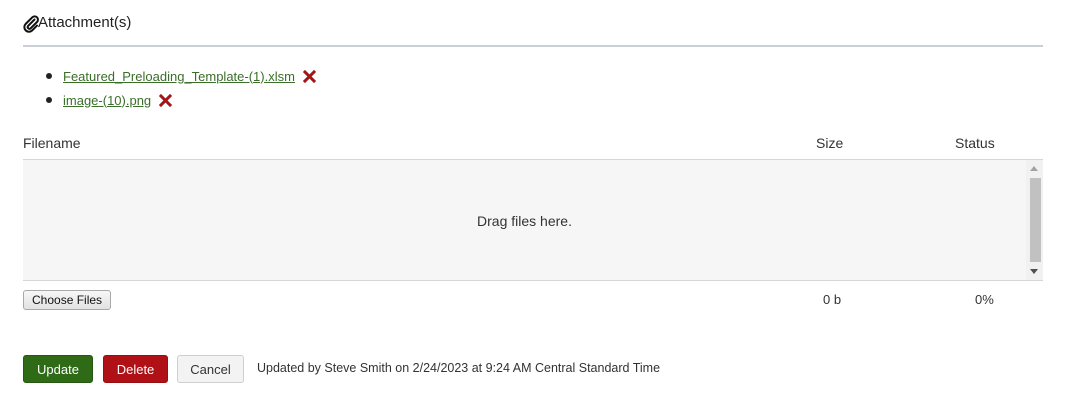 The width and height of the screenshot is (1065, 398). Describe the element at coordinates (67, 300) in the screenshot. I see `choose-files-button: Choose Files` at that location.